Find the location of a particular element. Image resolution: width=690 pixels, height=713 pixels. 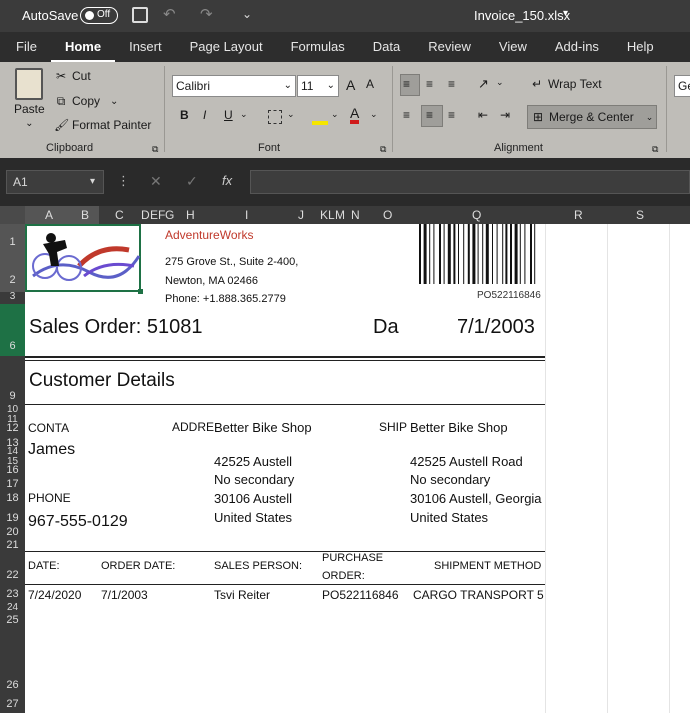

undo-icon: ↶ is located at coordinates (169, 14).